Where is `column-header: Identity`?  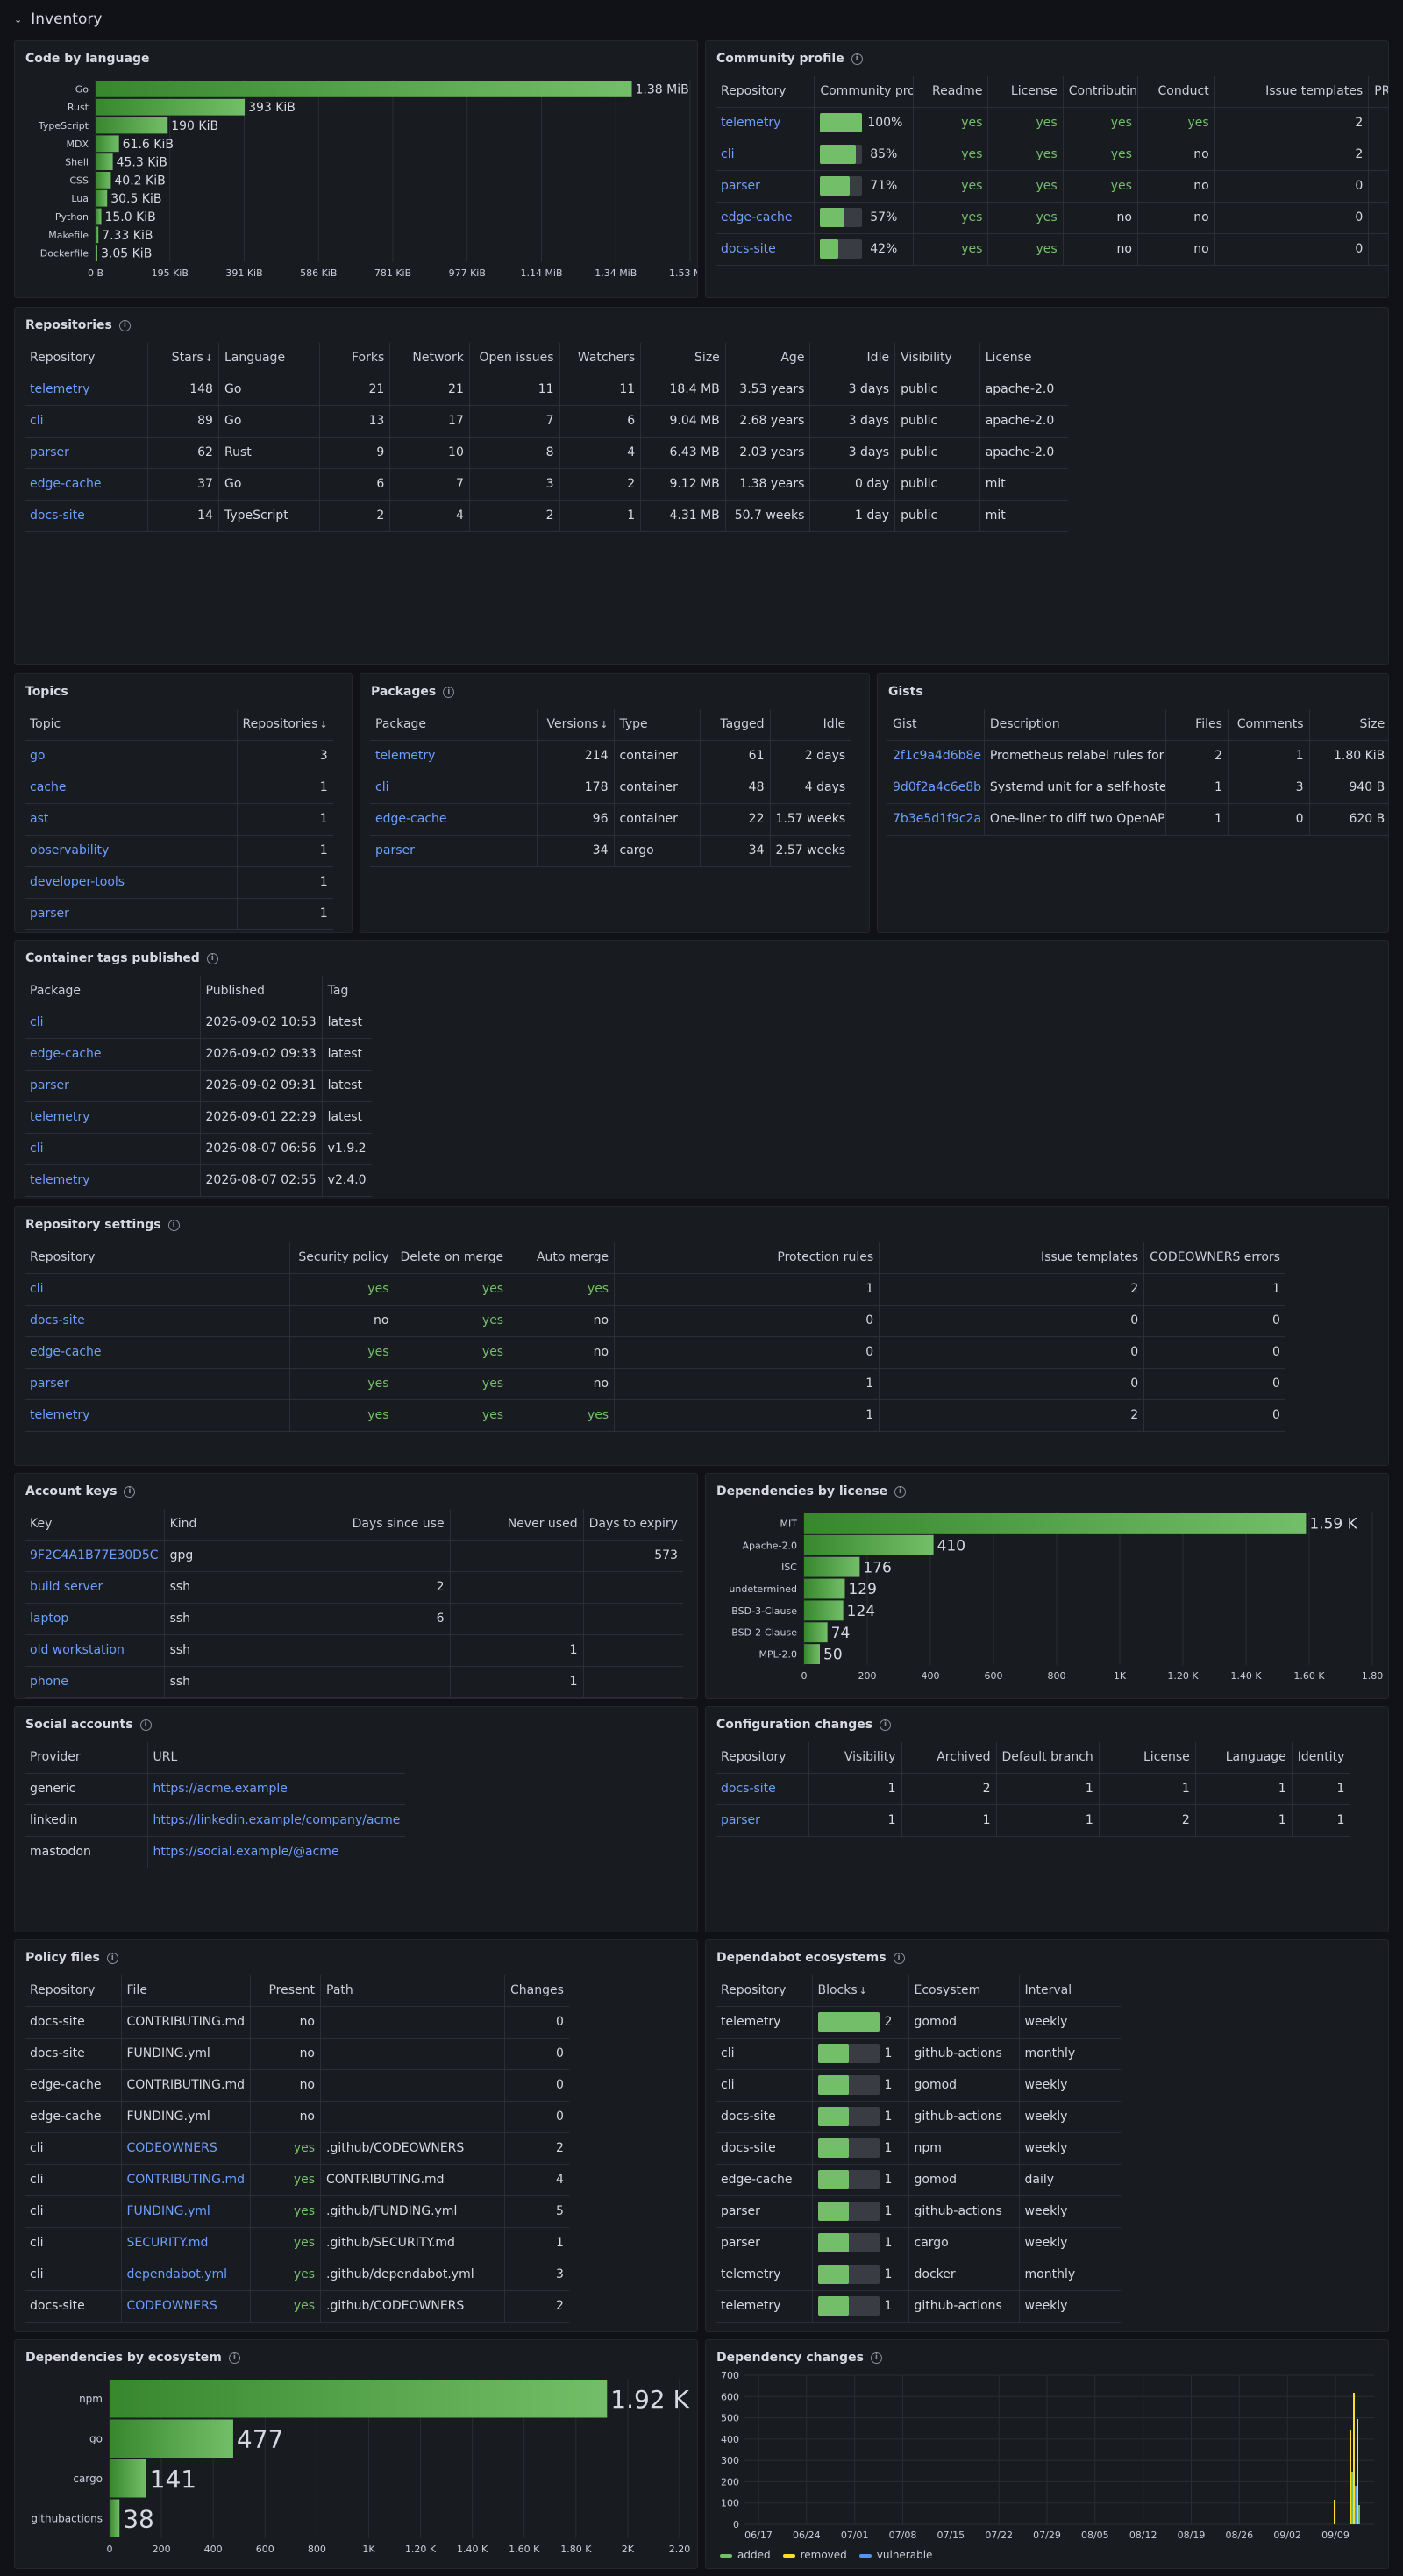
column-header: Identity is located at coordinates (1321, 1758).